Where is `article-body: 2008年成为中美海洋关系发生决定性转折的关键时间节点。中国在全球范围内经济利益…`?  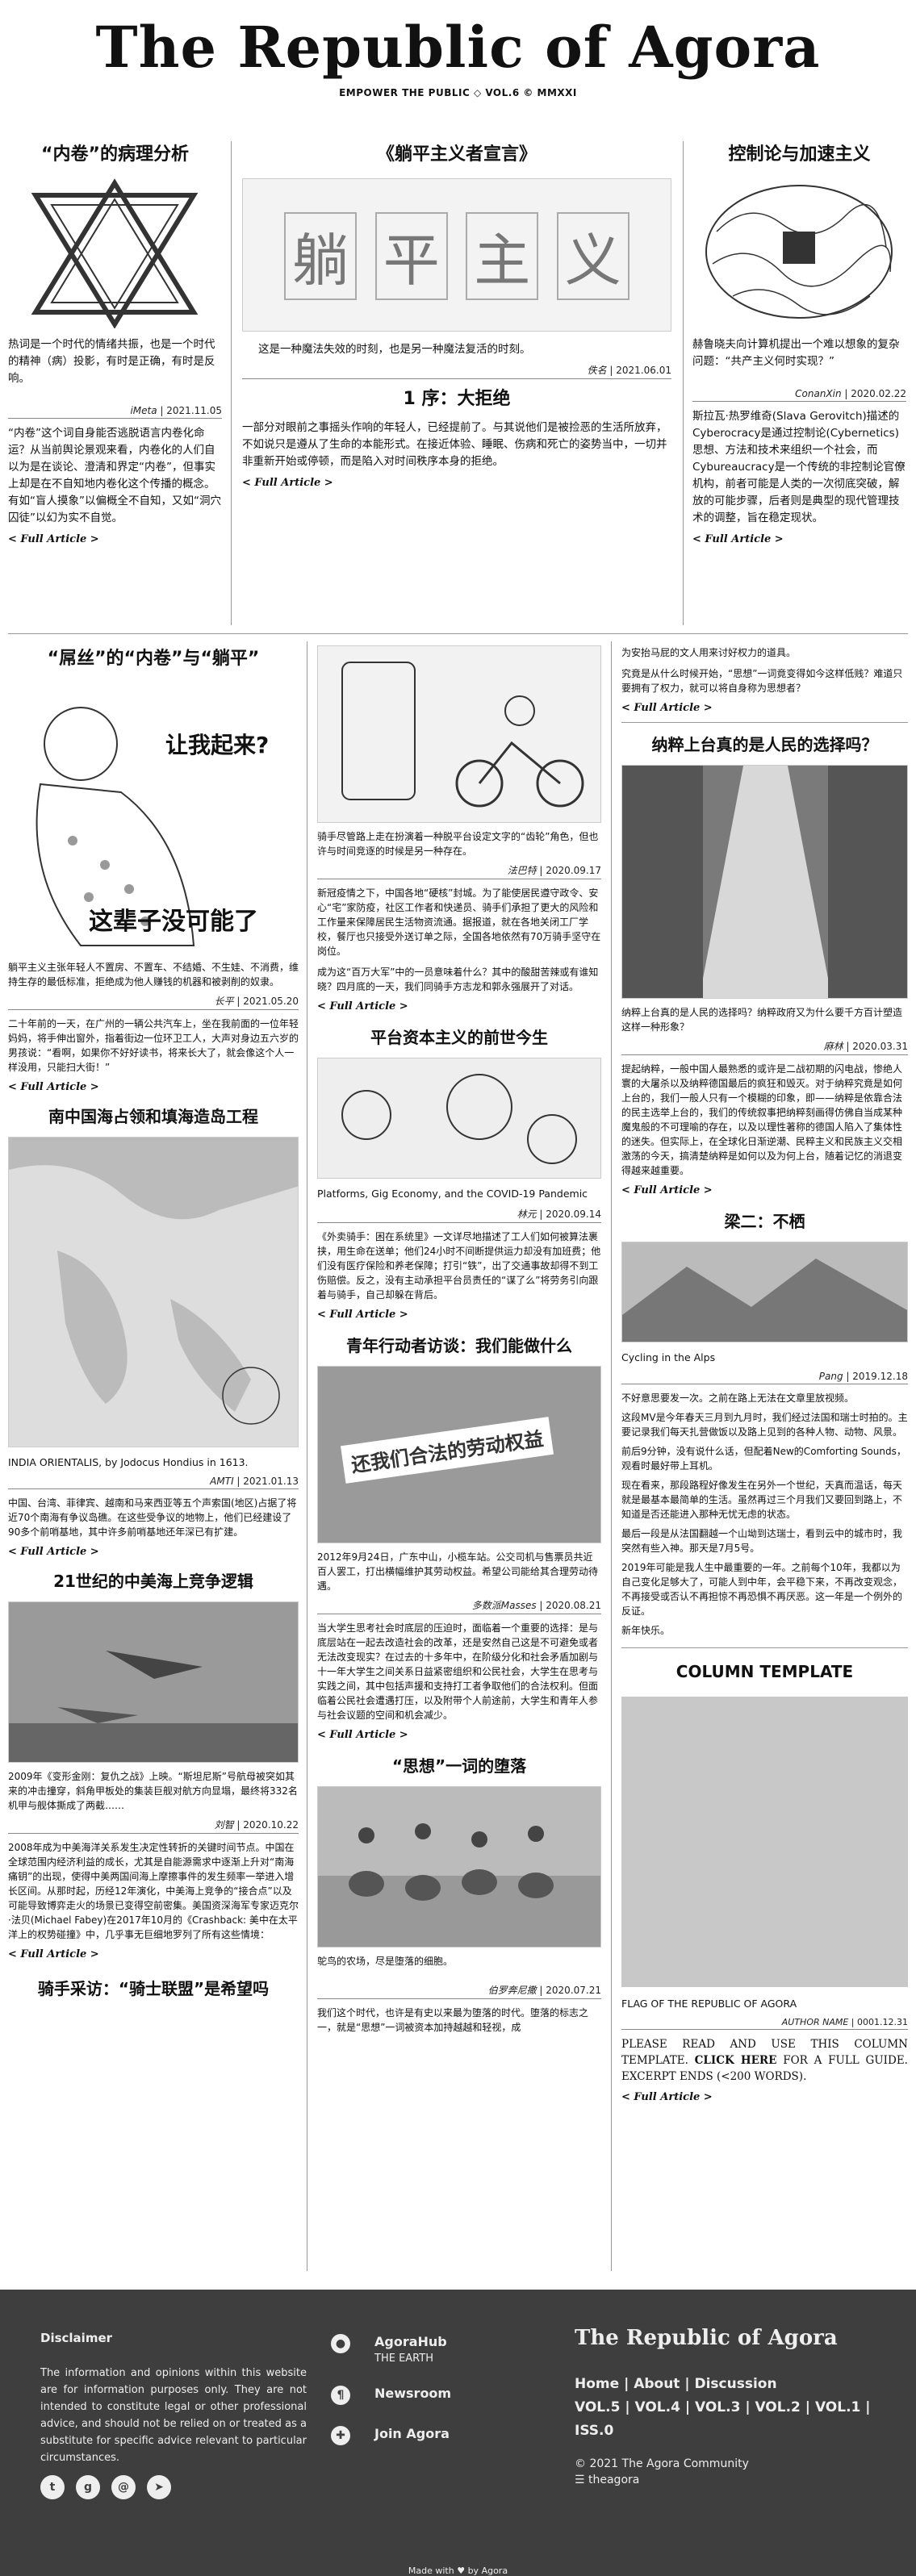 article-body: 2008年成为中美海洋关系发生决定性转折的关键时间节点。中国在全球范围内经济利益… is located at coordinates (154, 1891).